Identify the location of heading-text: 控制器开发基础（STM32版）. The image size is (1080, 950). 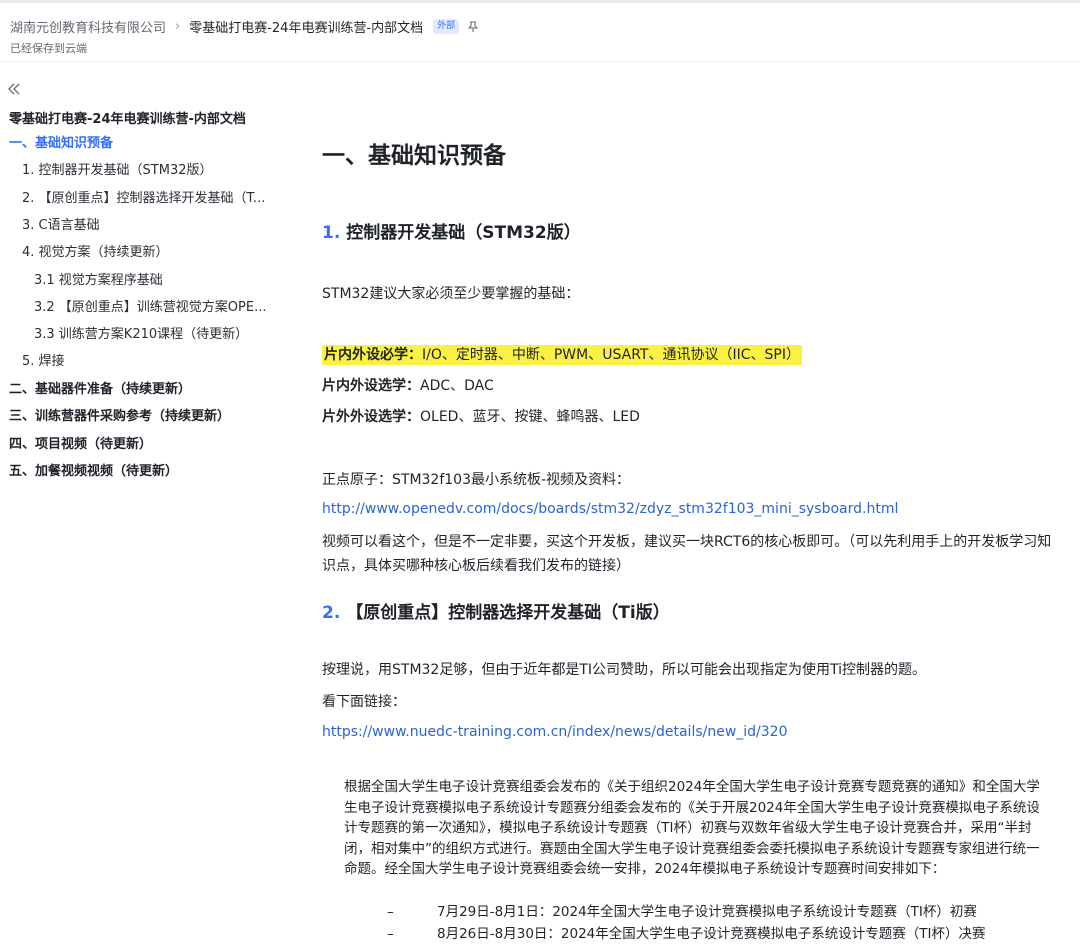
(463, 233).